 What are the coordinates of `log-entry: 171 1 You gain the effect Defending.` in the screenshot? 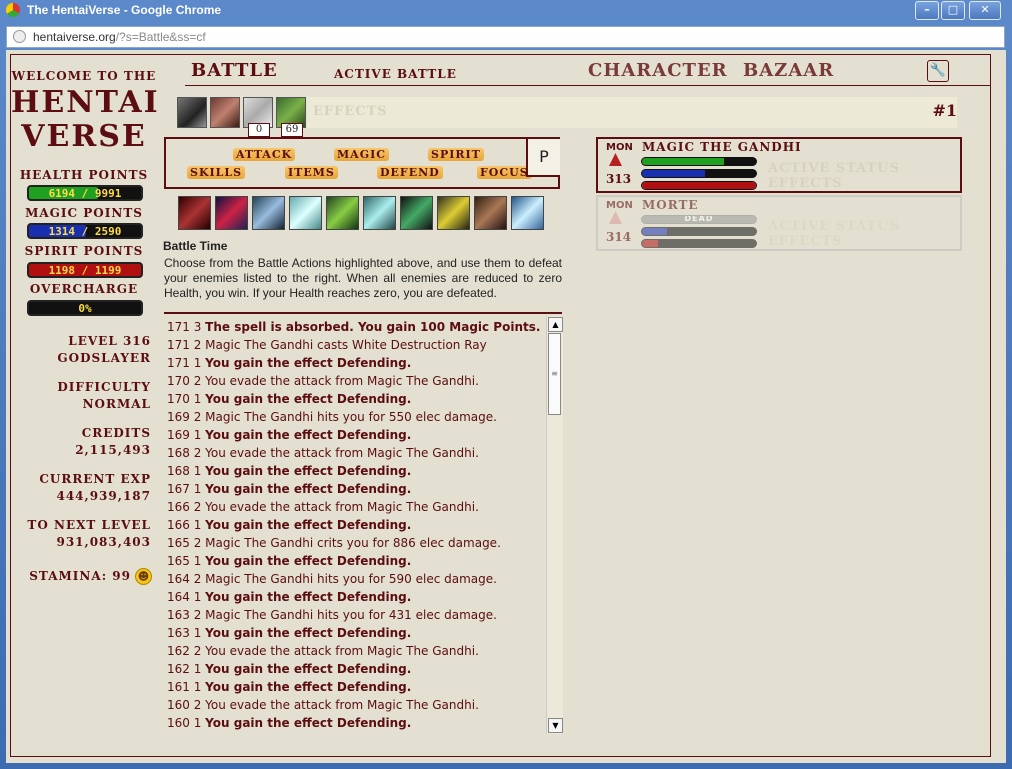 It's located at (353, 363).